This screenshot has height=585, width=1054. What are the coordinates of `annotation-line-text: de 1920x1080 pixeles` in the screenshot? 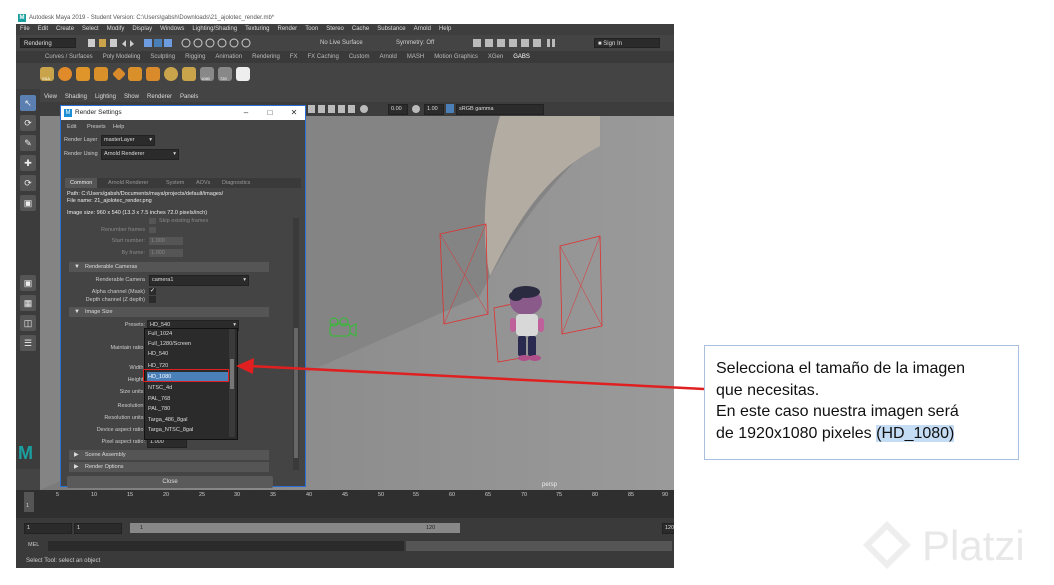 It's located at (796, 433).